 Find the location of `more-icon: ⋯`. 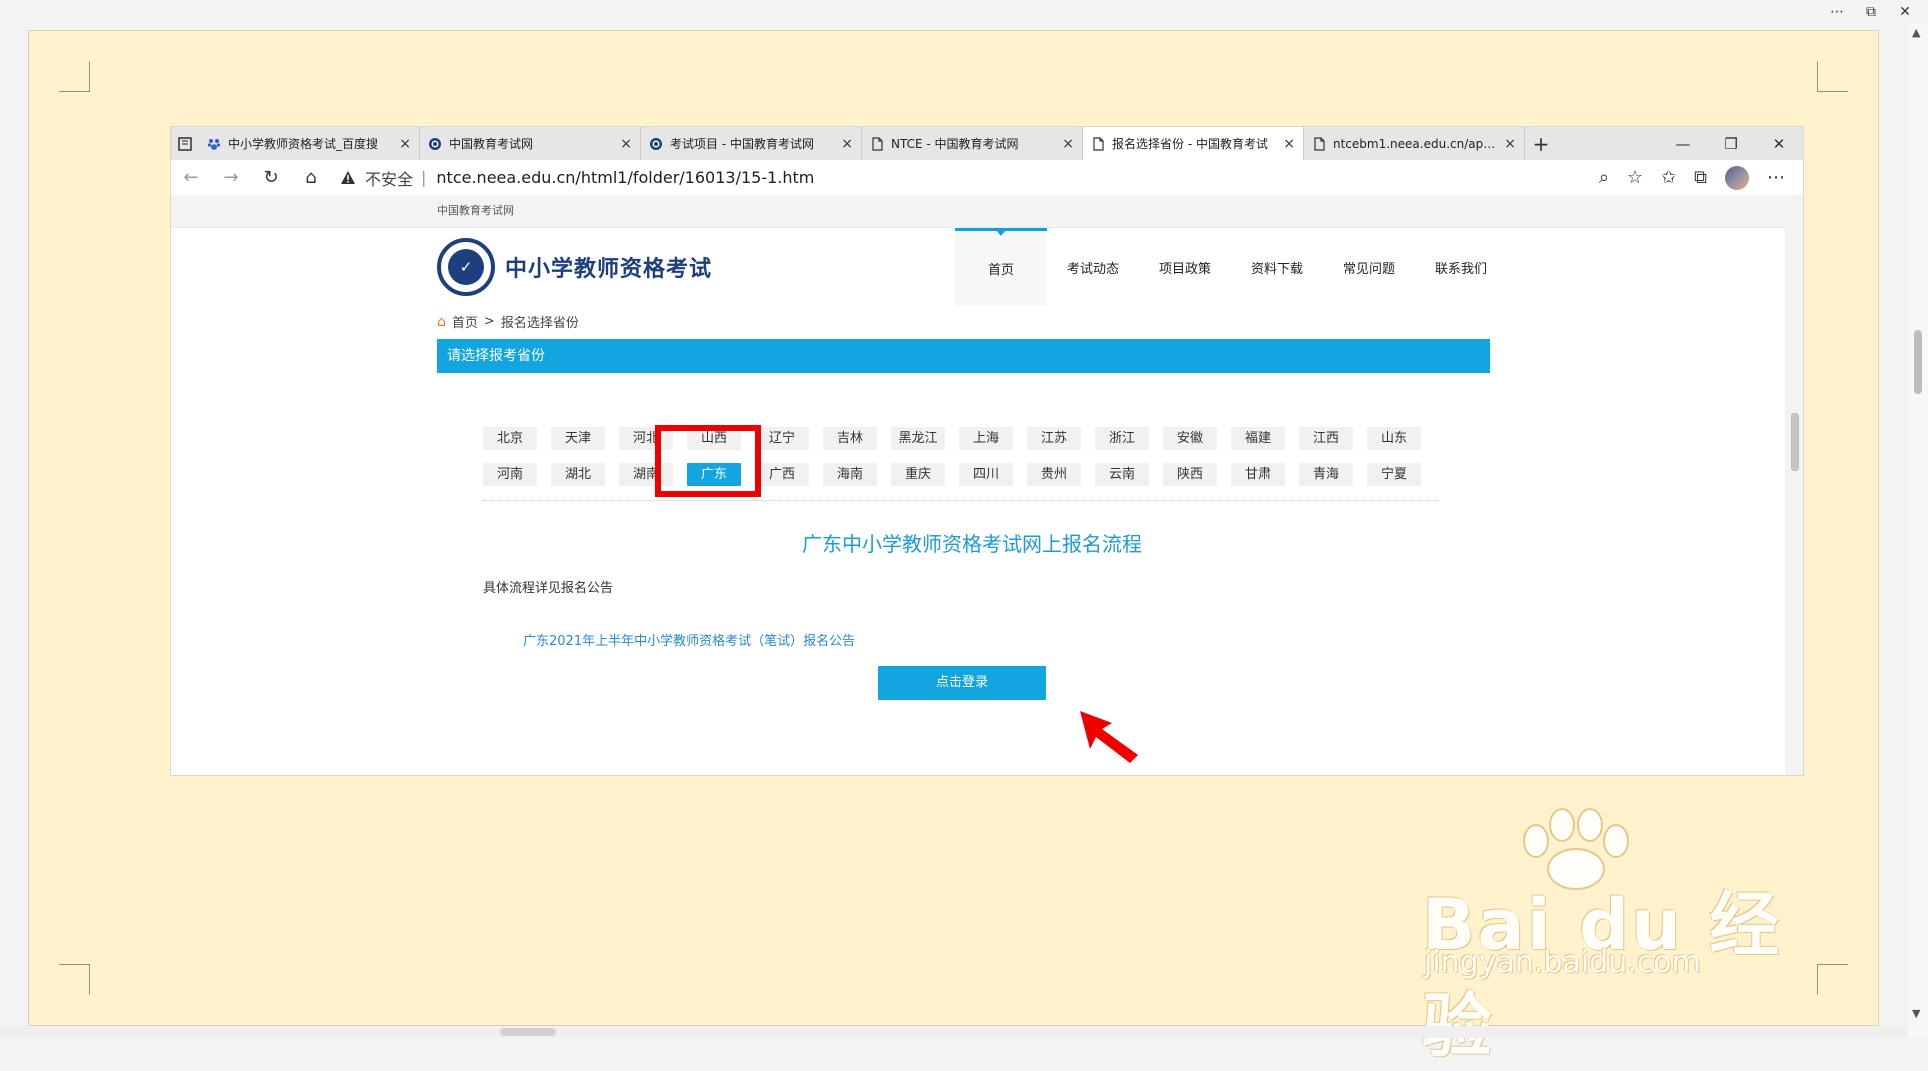

more-icon: ⋯ is located at coordinates (1776, 177).